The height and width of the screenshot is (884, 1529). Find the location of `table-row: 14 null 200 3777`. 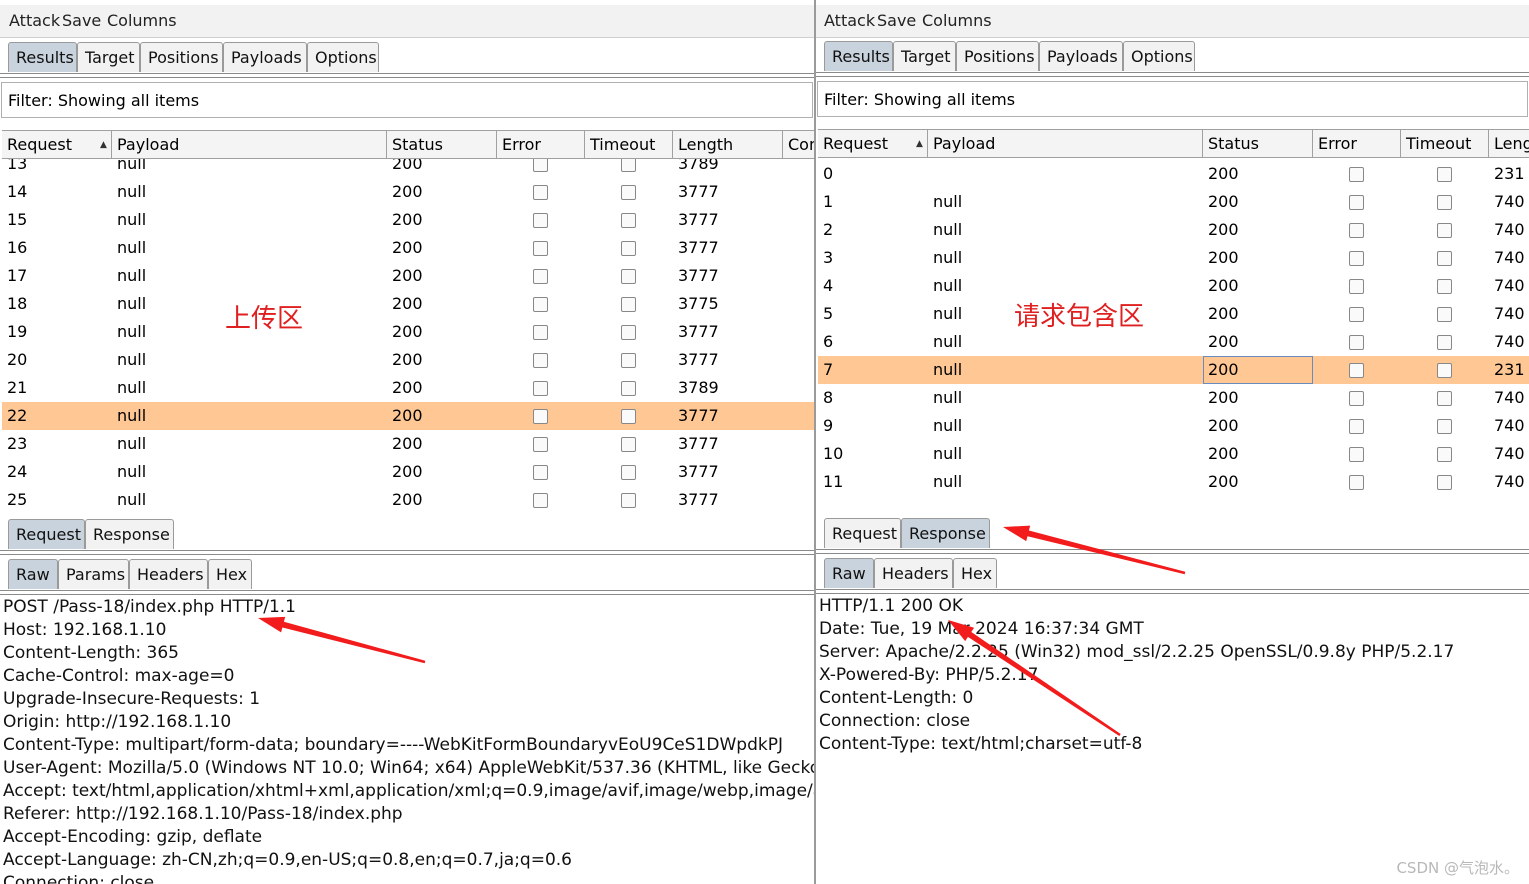

table-row: 14 null 200 3777 is located at coordinates (408, 192).